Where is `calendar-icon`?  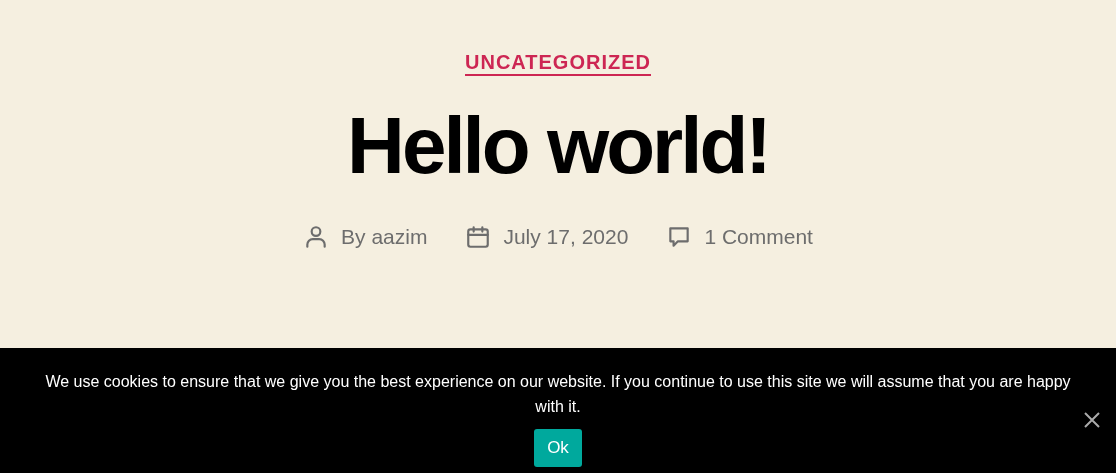
calendar-icon is located at coordinates (478, 237).